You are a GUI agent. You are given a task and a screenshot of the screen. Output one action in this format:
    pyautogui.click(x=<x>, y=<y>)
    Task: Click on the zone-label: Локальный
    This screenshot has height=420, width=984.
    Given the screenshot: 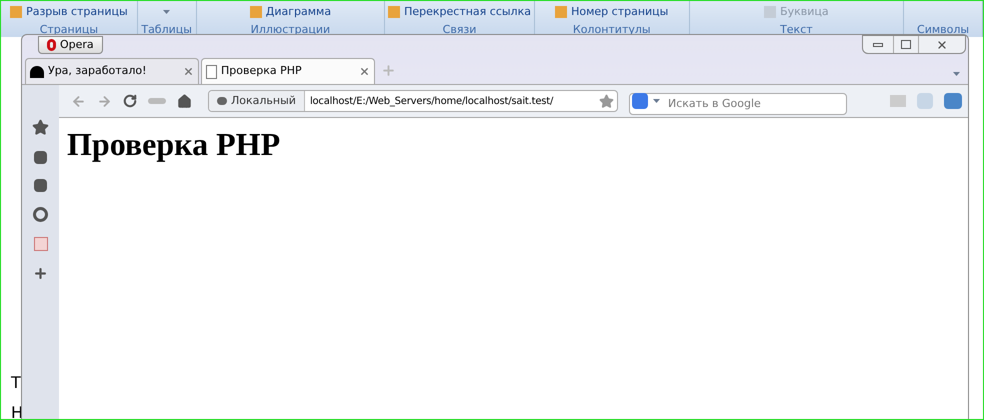 What is the action you would take?
    pyautogui.click(x=257, y=101)
    